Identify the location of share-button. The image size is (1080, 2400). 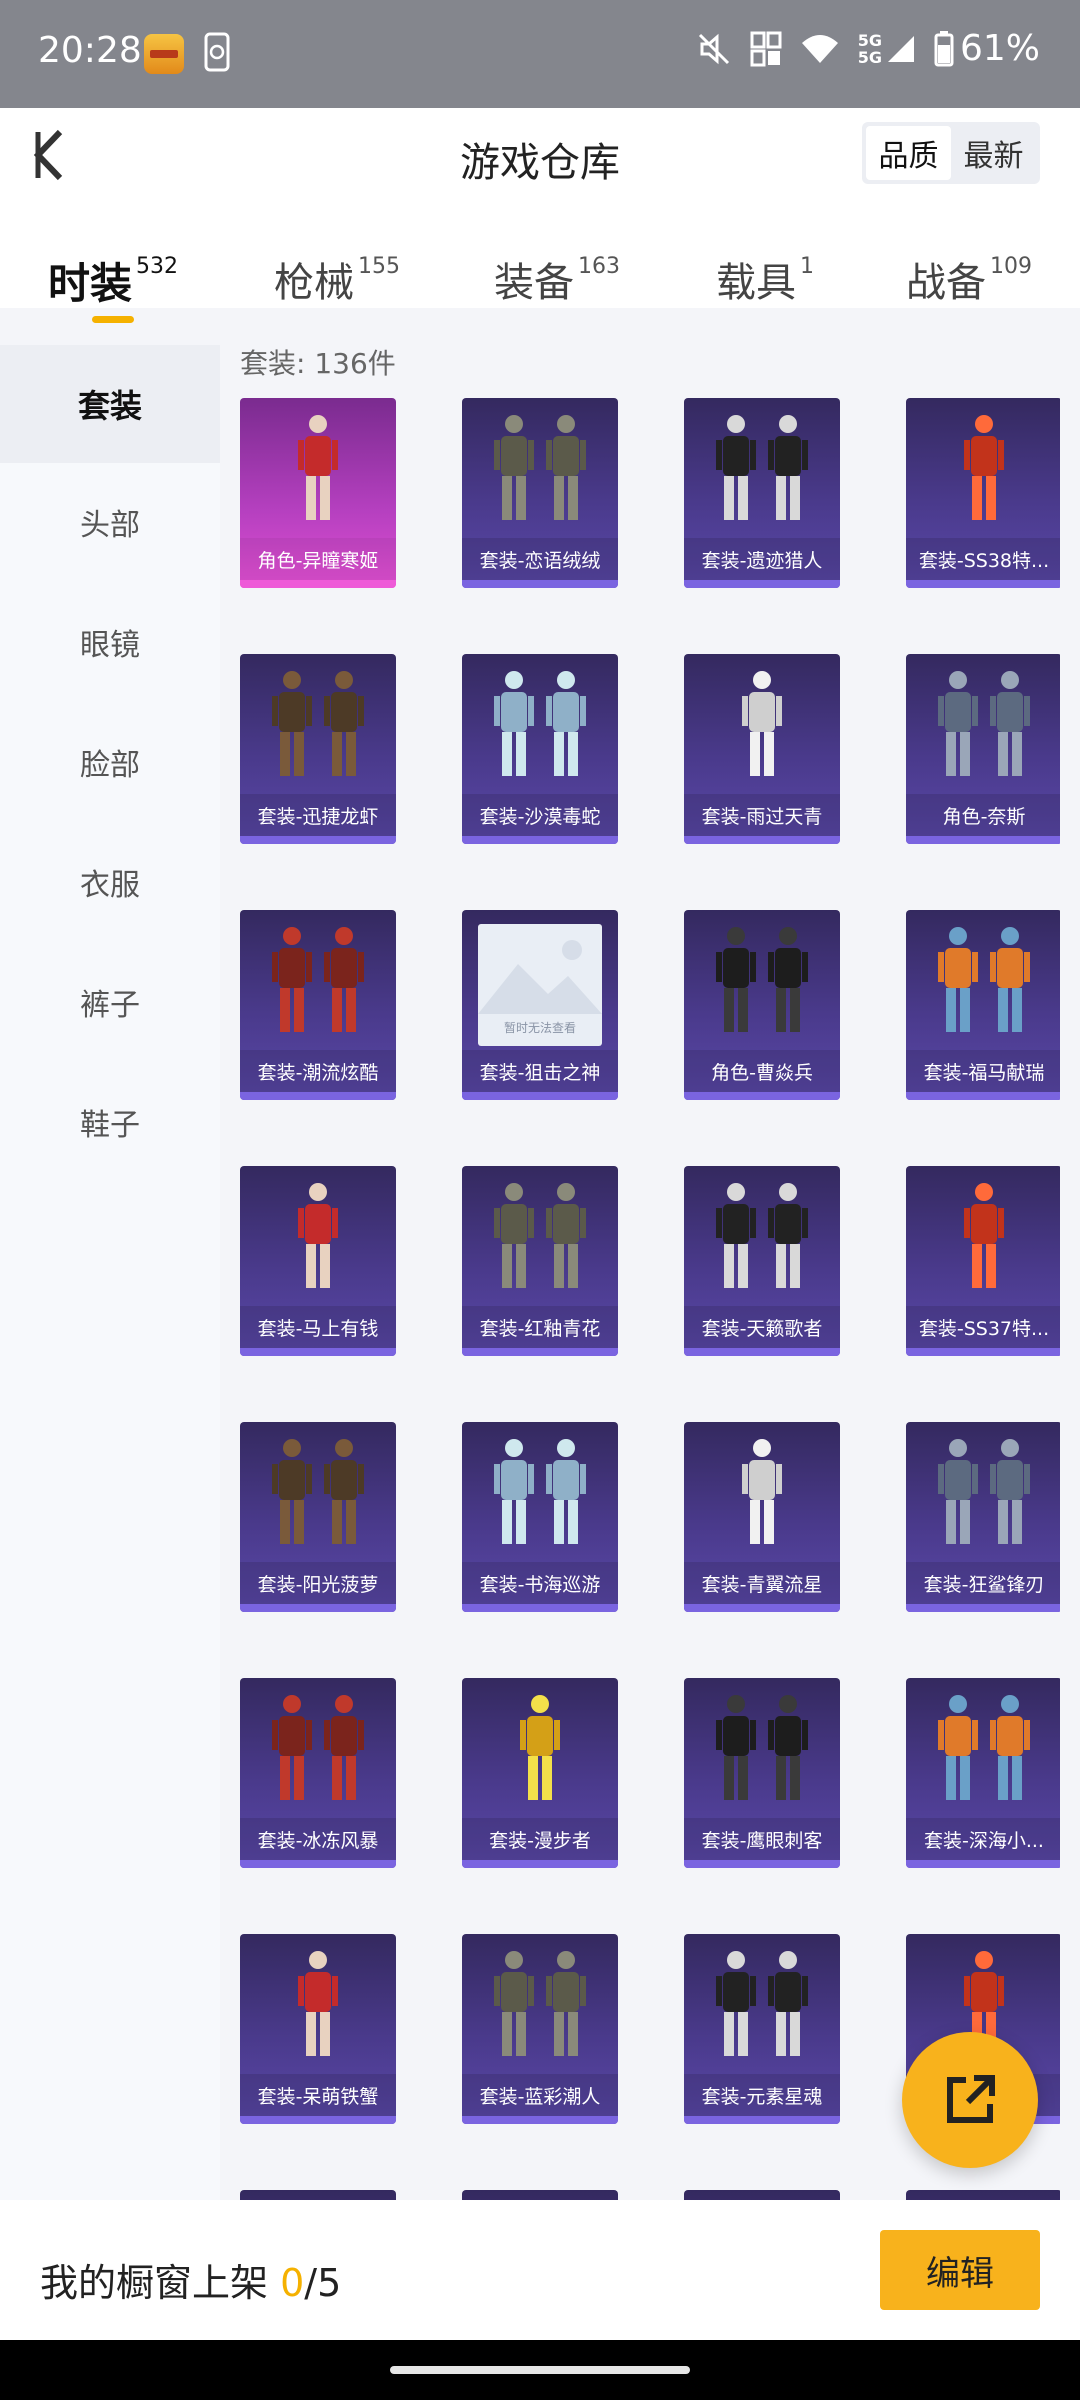
(970, 2100).